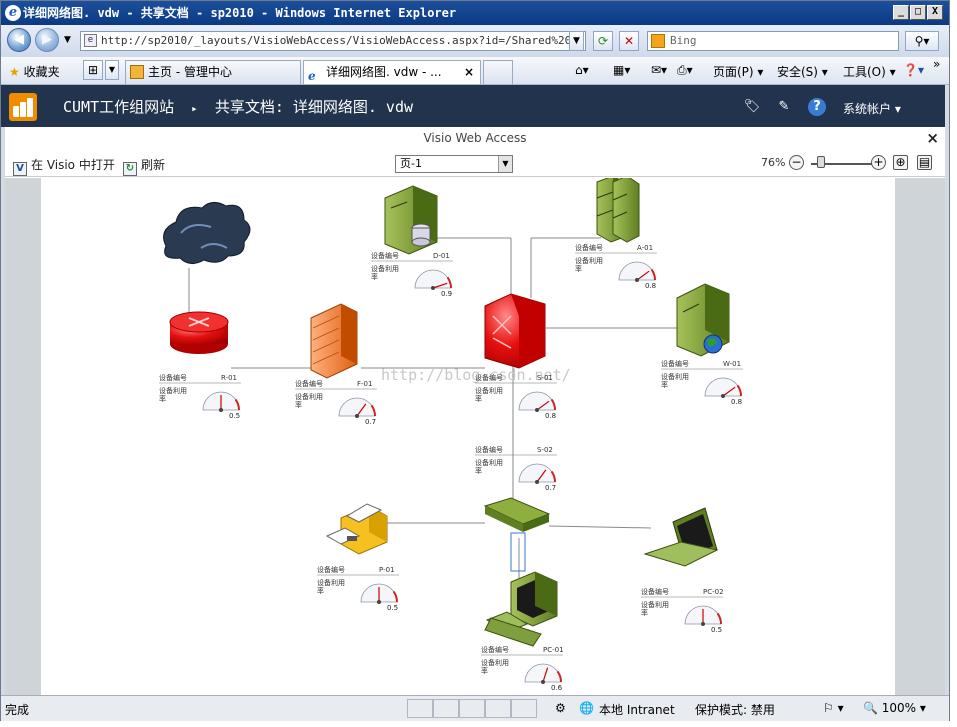 The height and width of the screenshot is (727, 957). I want to click on zoom-out-button: −, so click(796, 162).